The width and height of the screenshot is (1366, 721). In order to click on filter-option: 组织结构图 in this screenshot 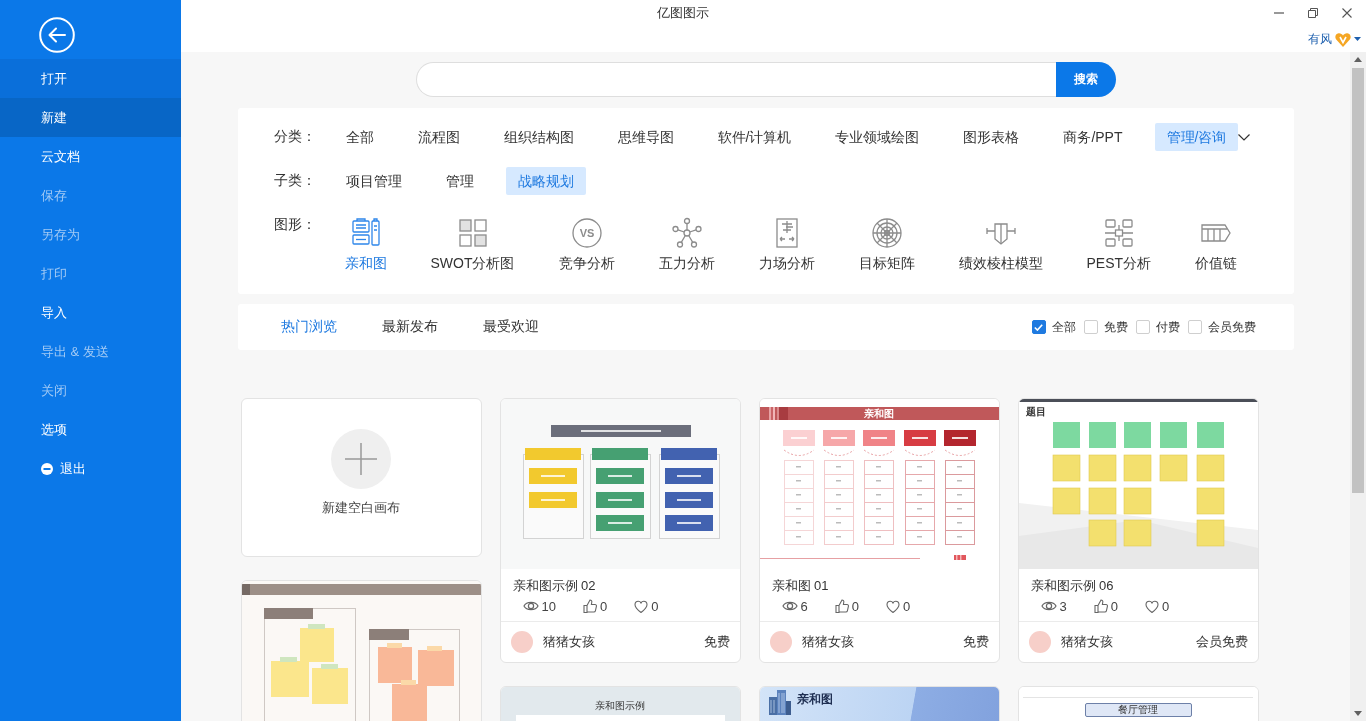, I will do `click(538, 137)`.